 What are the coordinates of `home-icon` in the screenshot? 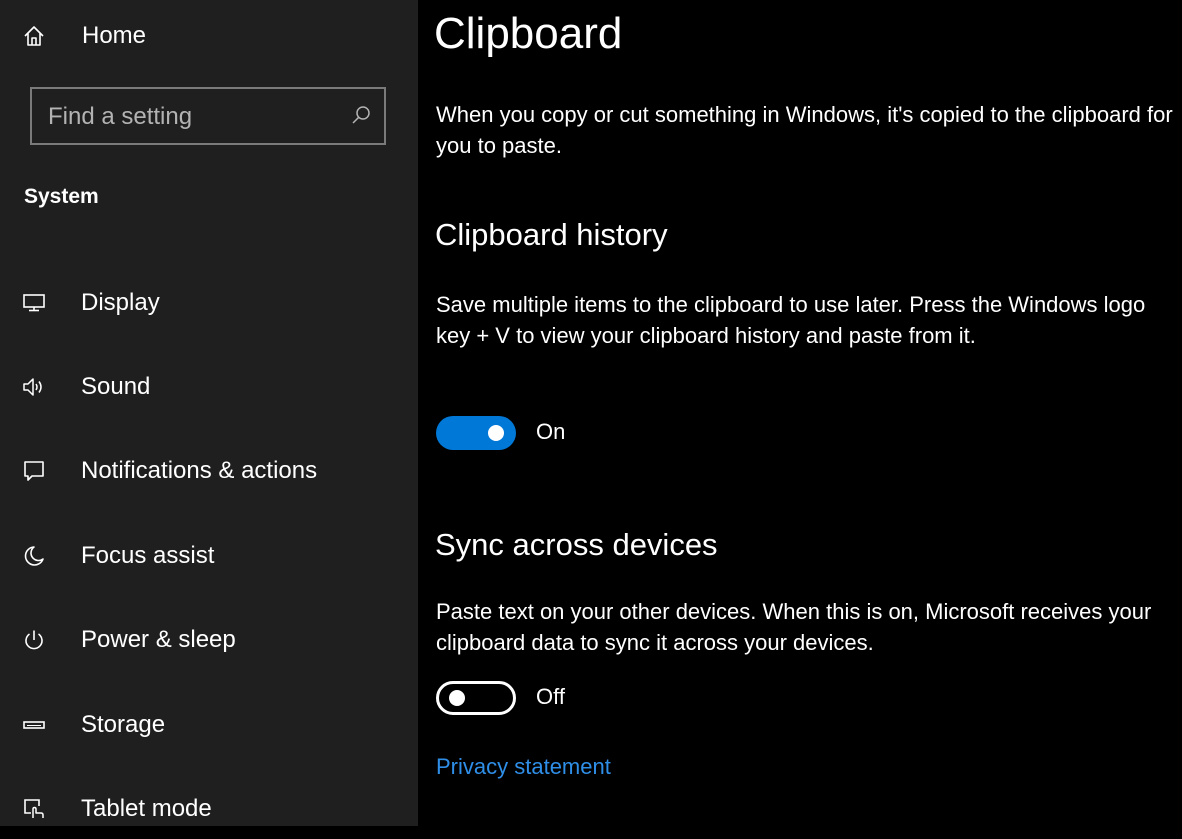 It's located at (34, 36).